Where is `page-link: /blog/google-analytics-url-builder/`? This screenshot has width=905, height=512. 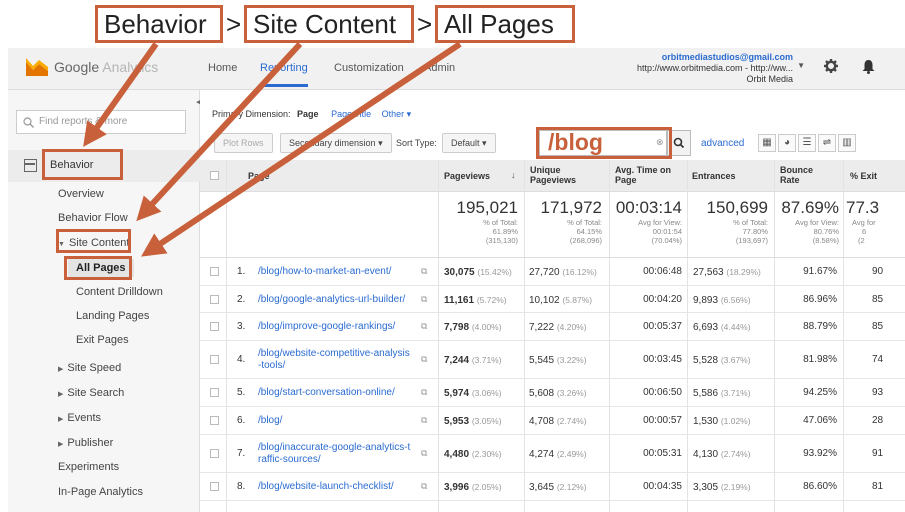 page-link: /blog/google-analytics-url-builder/ is located at coordinates (338, 300).